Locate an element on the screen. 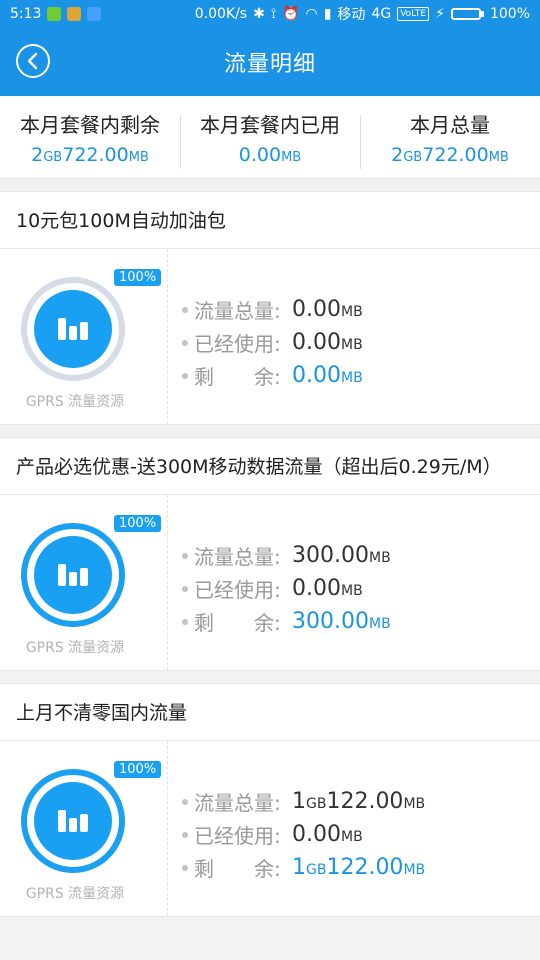  summary-used-value: 0.00MB is located at coordinates (270, 154).